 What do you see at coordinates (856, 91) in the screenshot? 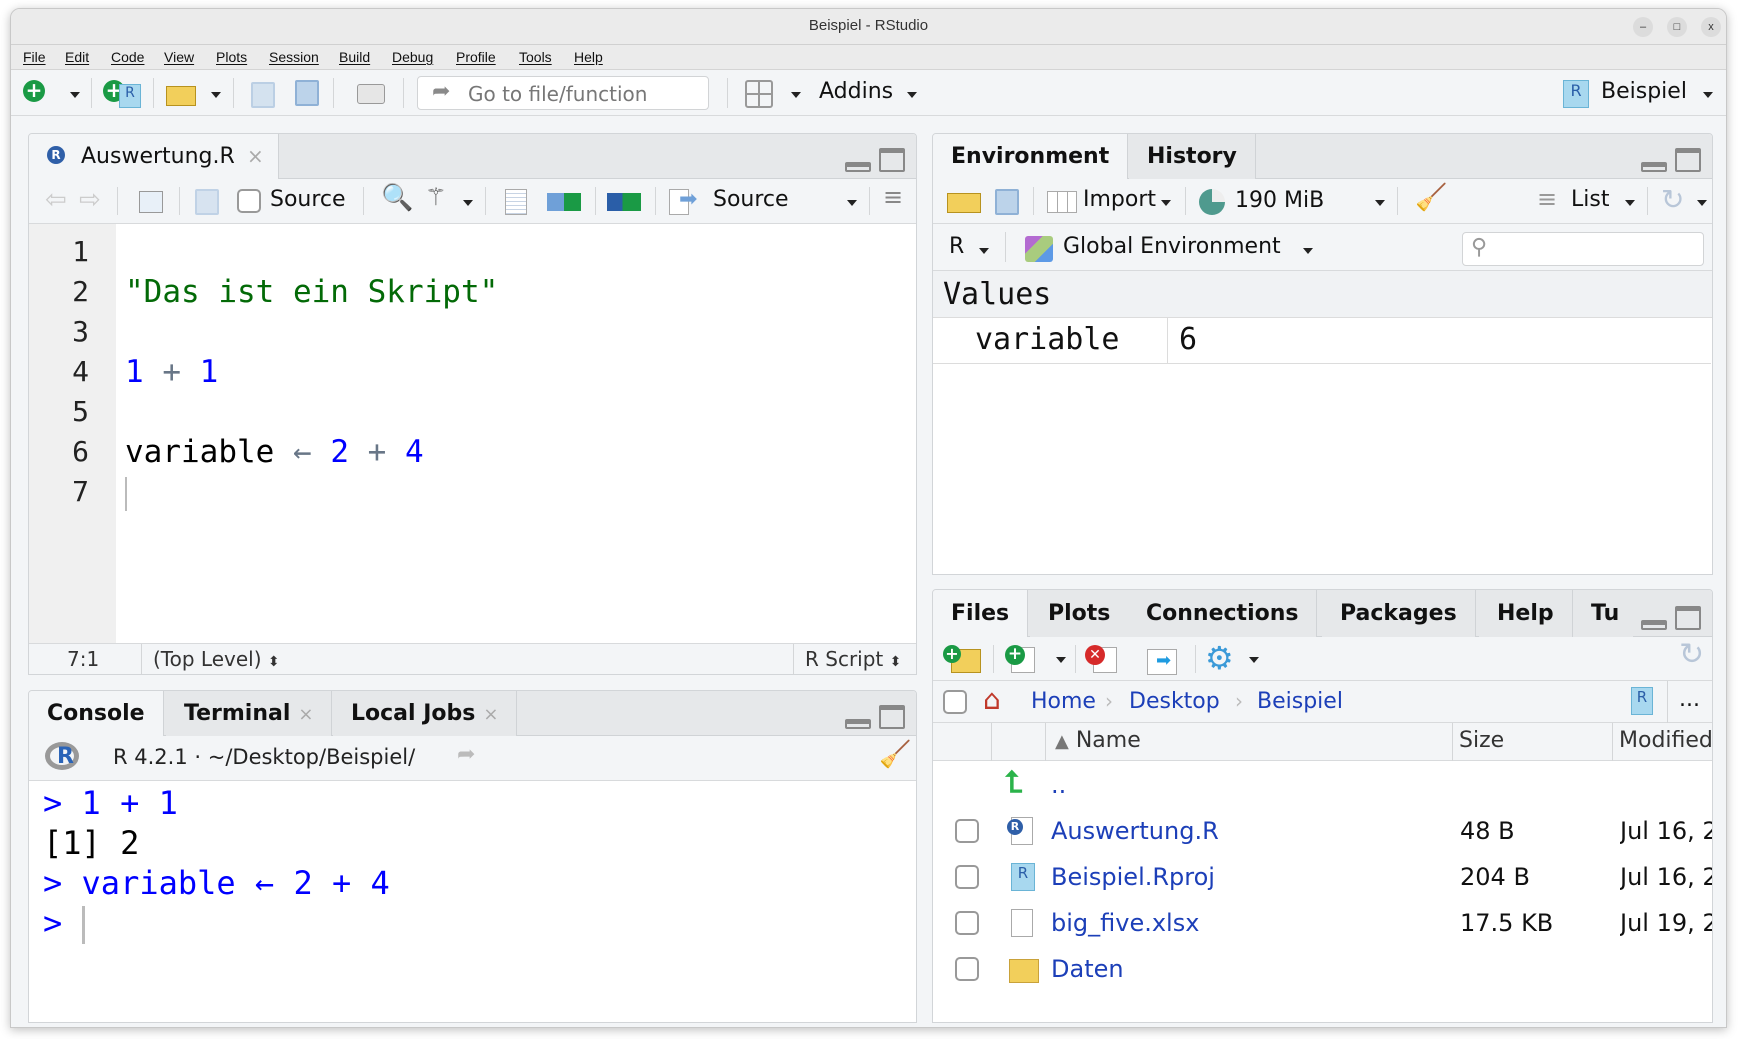
I see `addins-menu: Addins` at bounding box center [856, 91].